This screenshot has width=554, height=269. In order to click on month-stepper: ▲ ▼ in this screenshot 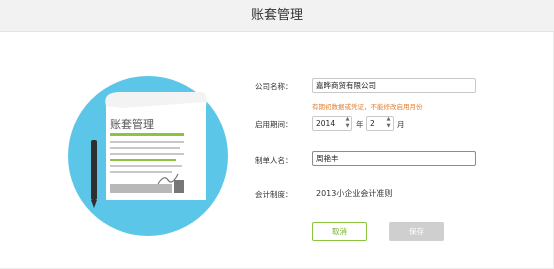, I will do `click(388, 123)`.